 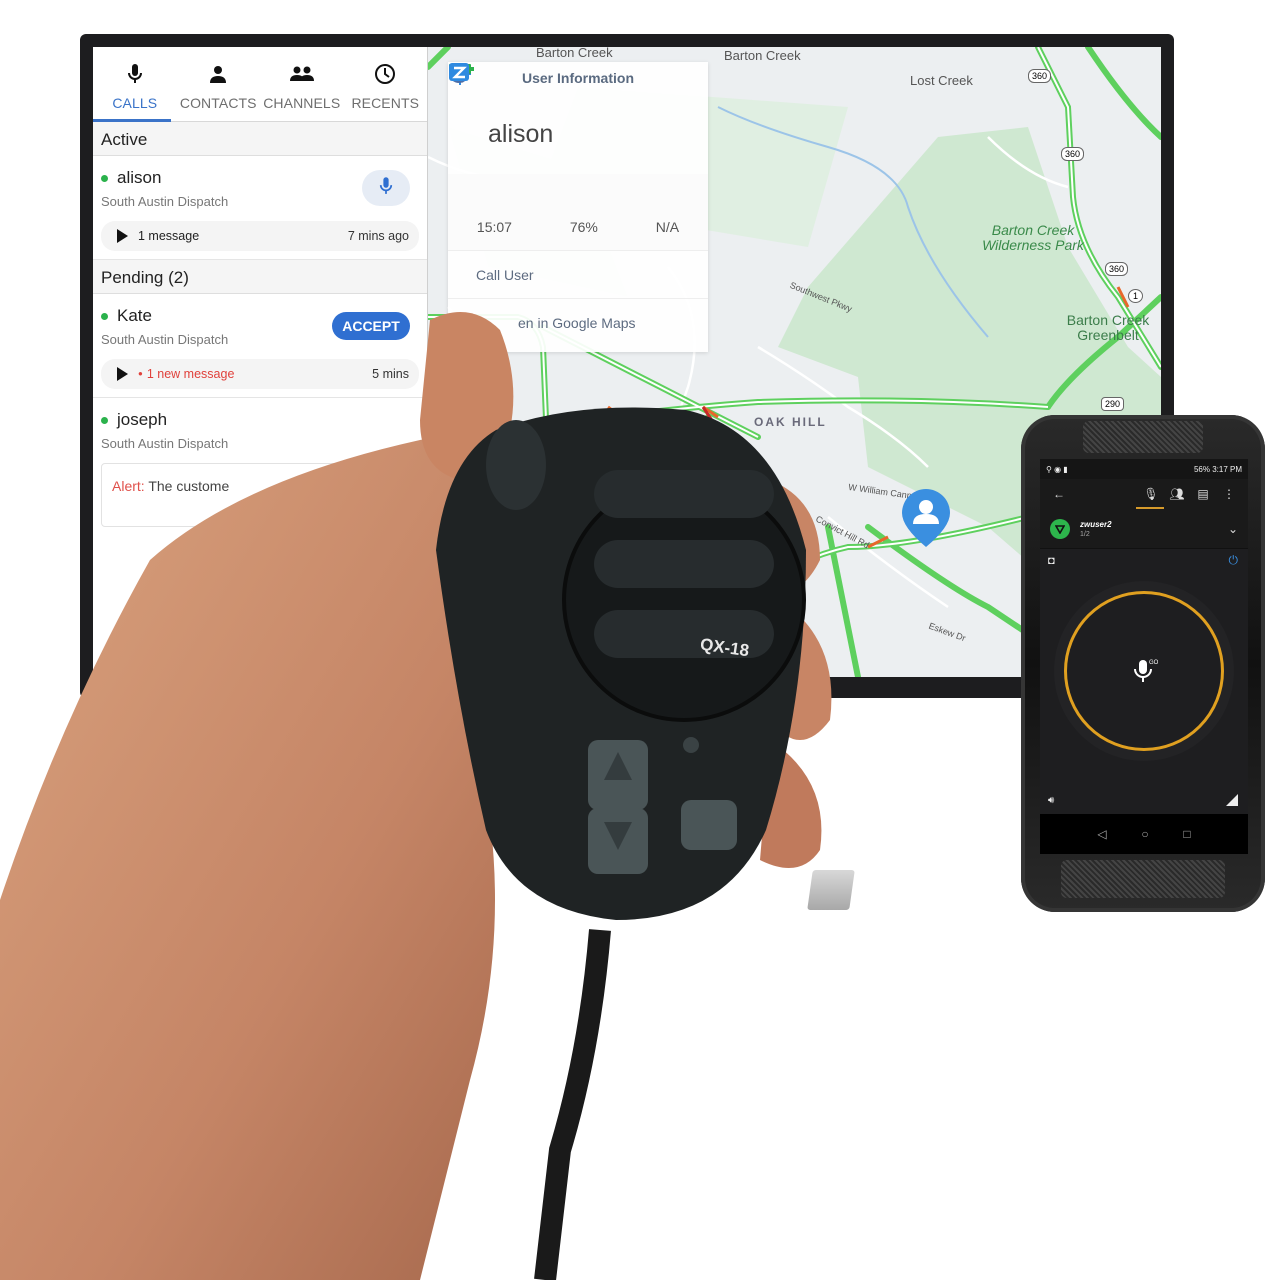 What do you see at coordinates (1144, 469) in the screenshot?
I see `status-bar: ⚲ ◉ ▮ 56% 3:17 PM` at bounding box center [1144, 469].